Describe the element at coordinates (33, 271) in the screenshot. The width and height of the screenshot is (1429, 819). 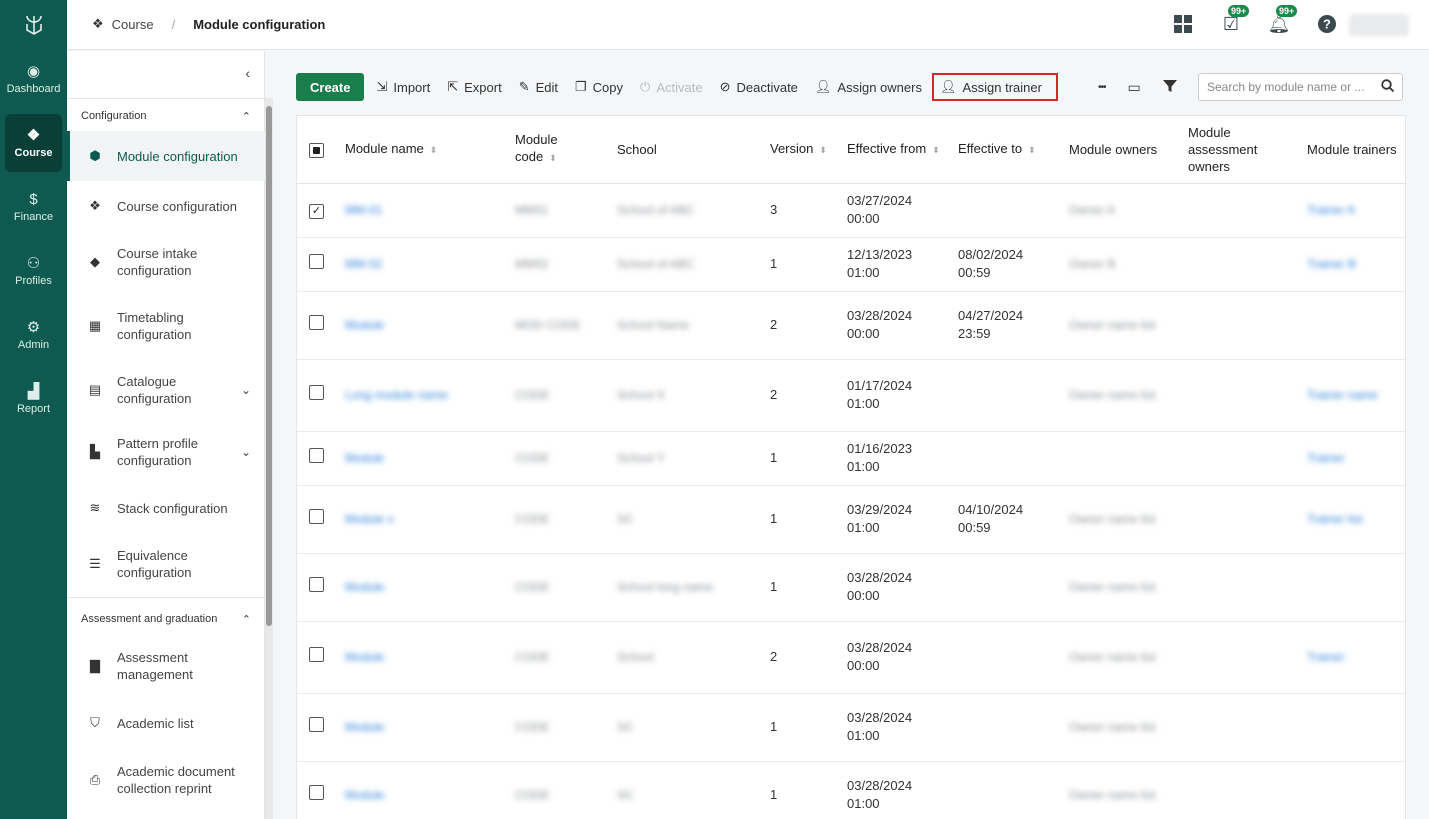
I see `rail-item-profiles: ⚇ Profiles` at that location.